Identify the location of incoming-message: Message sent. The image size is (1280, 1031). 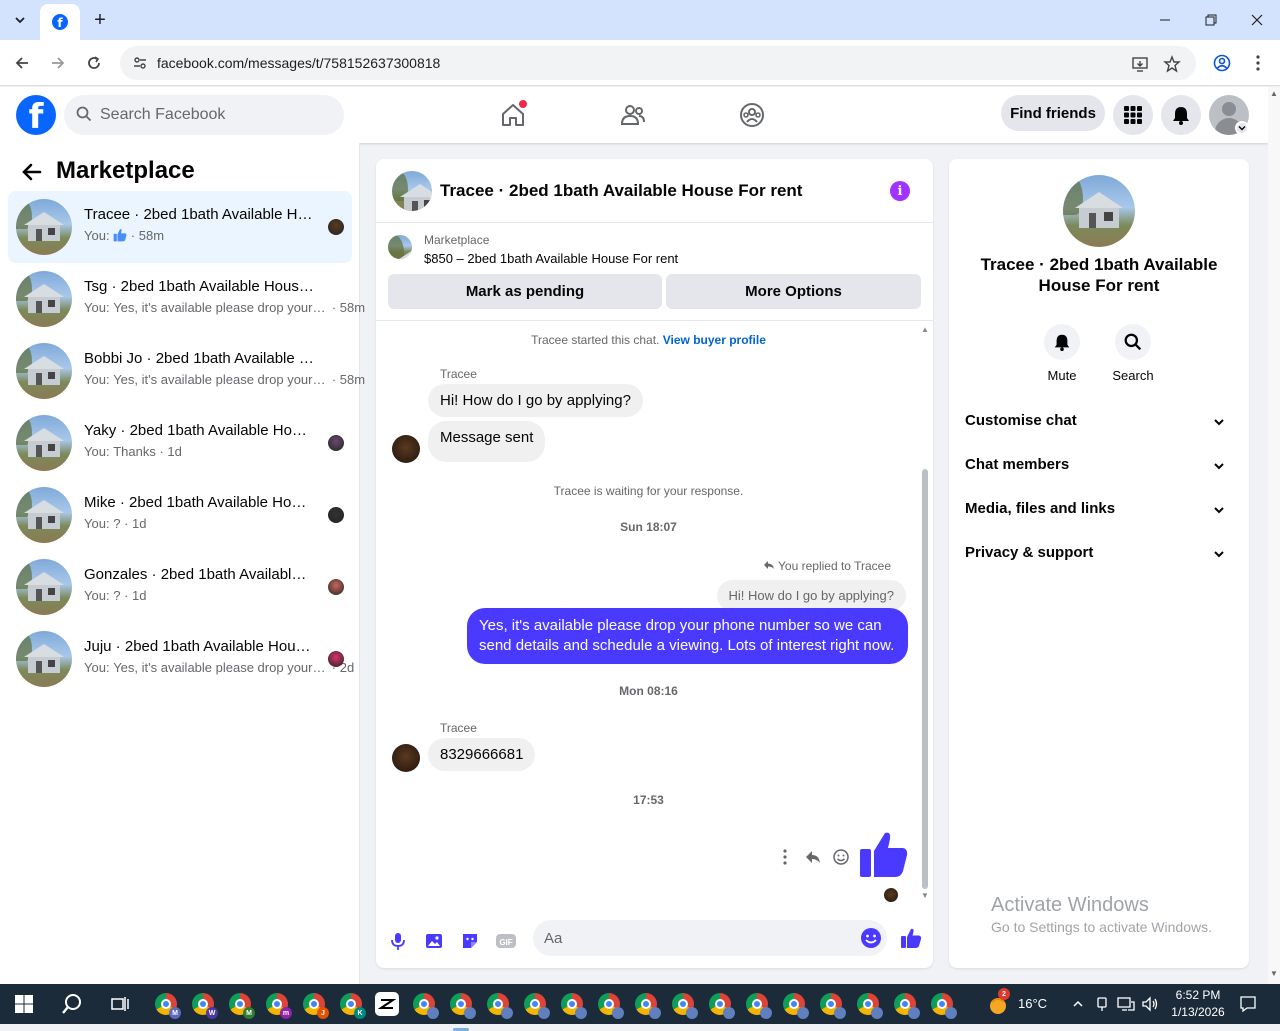
(487, 441).